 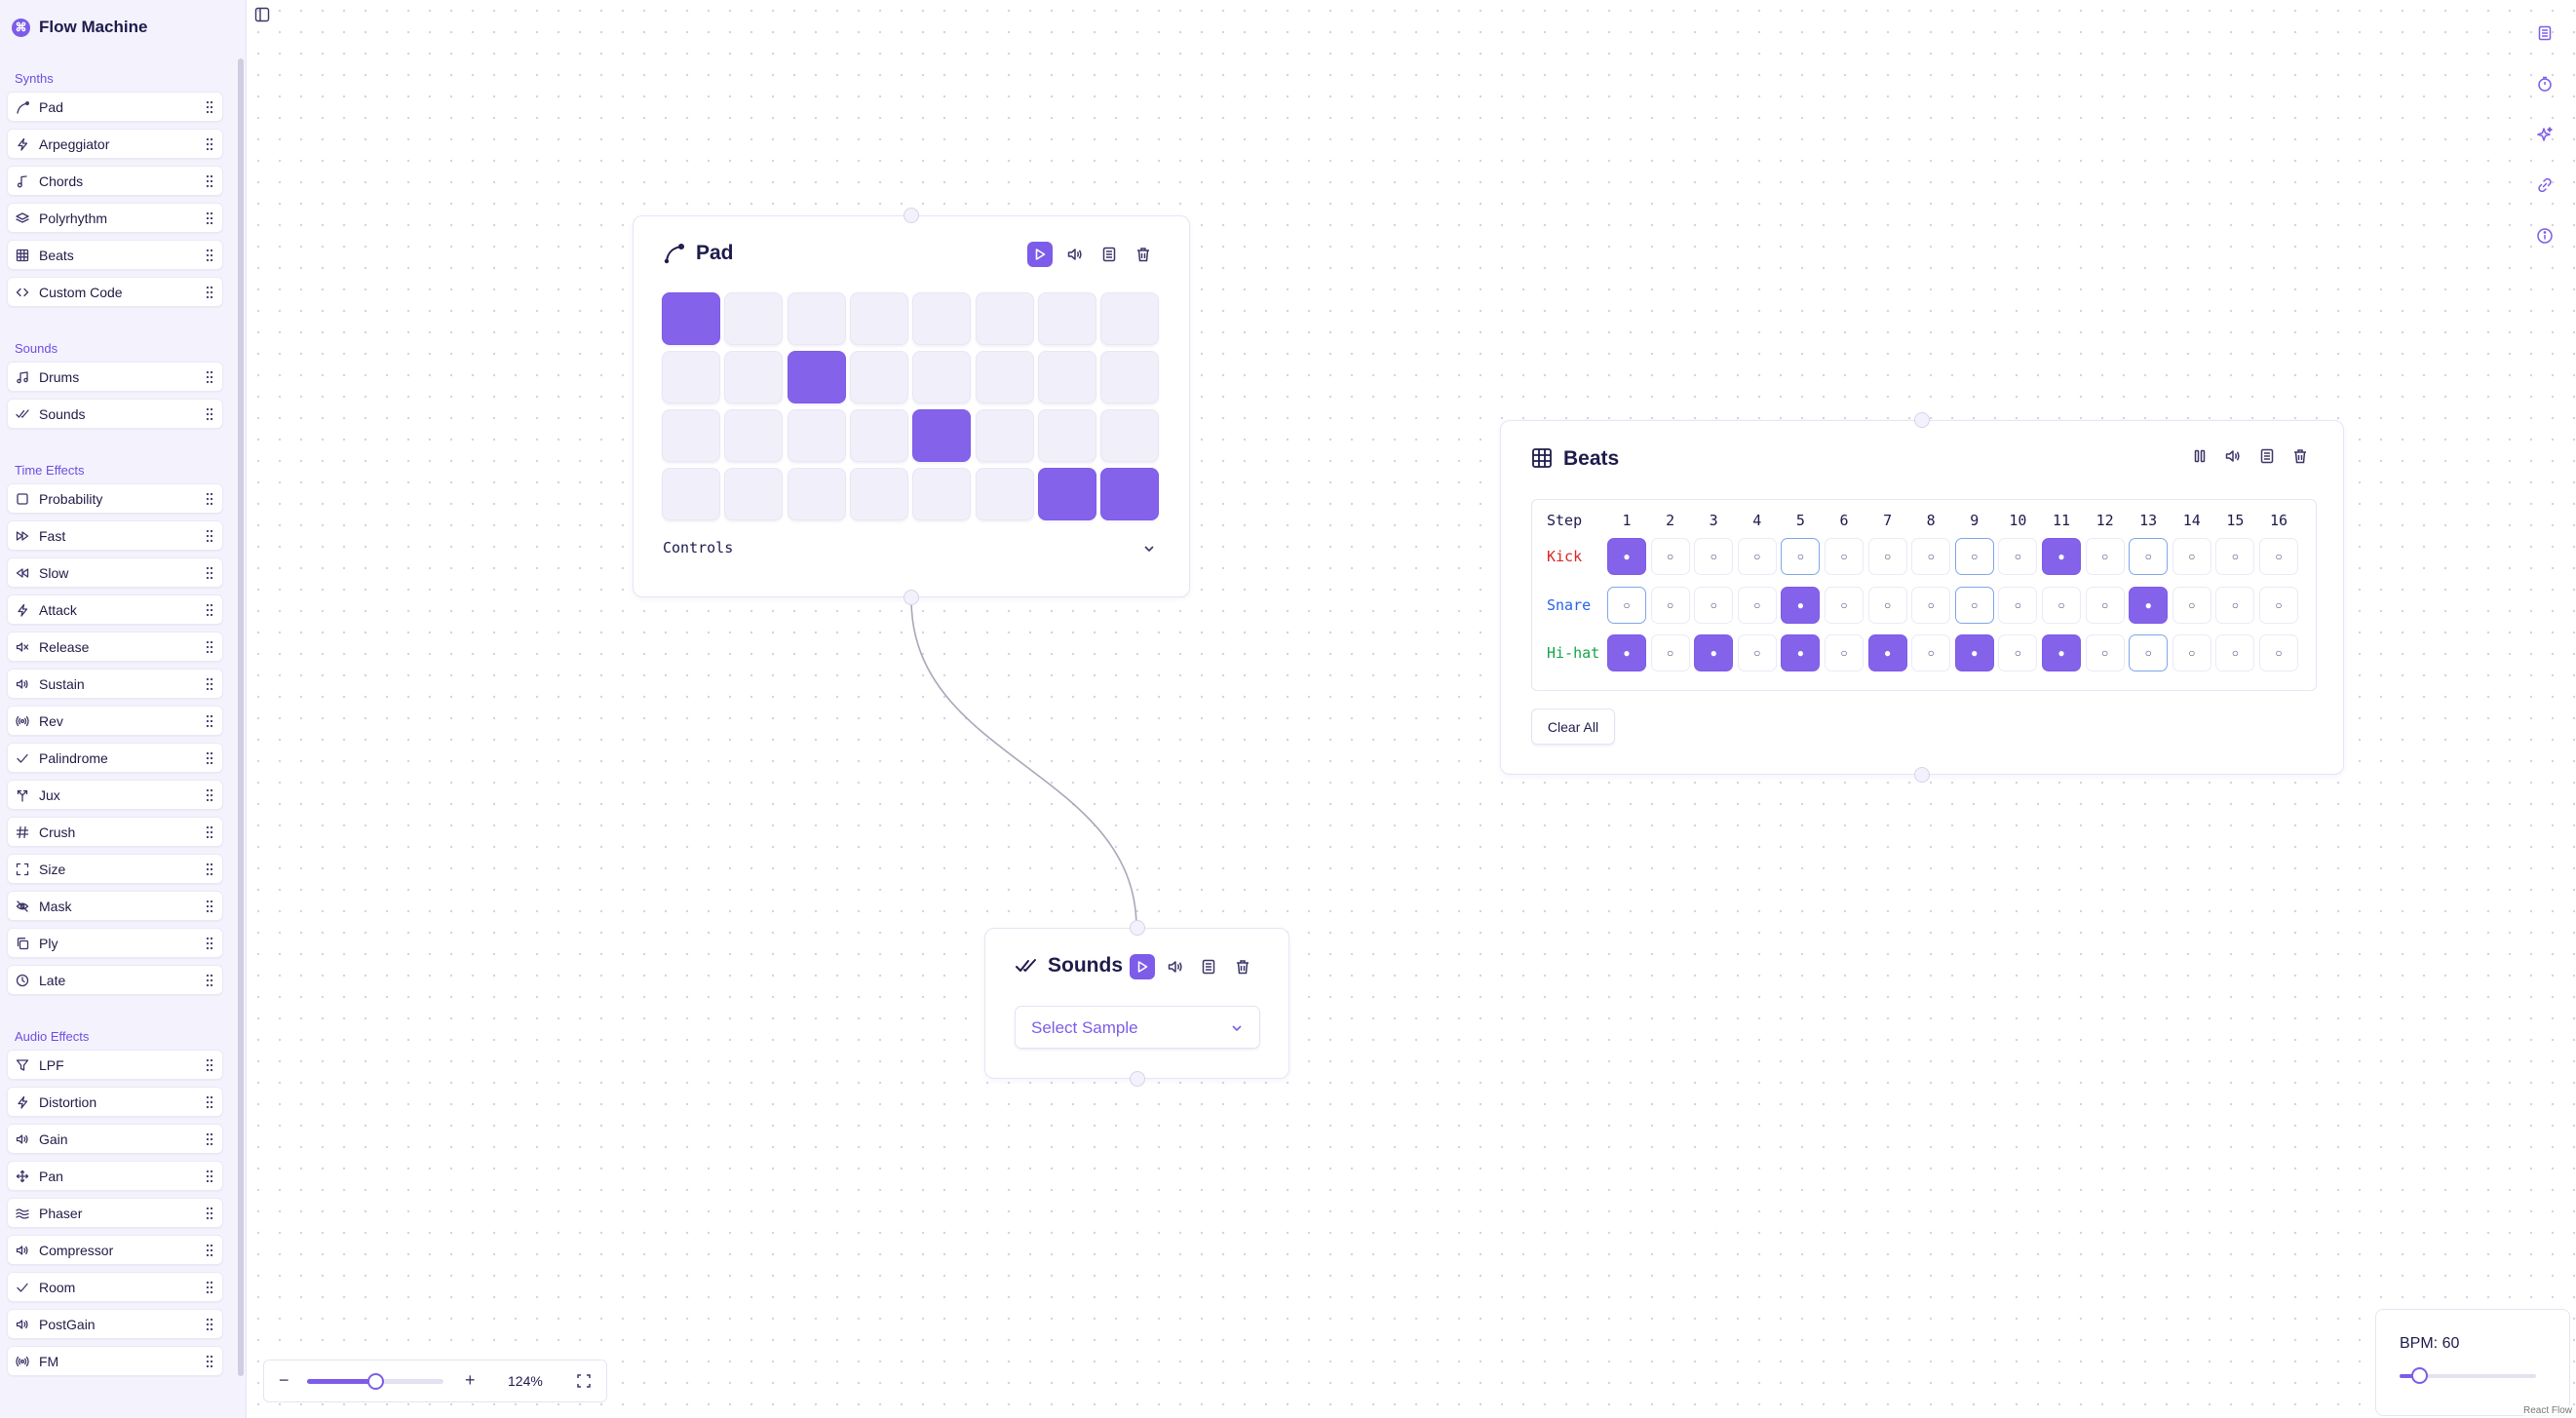 What do you see at coordinates (115, 573) in the screenshot?
I see `sidebar-item-slow: Slow` at bounding box center [115, 573].